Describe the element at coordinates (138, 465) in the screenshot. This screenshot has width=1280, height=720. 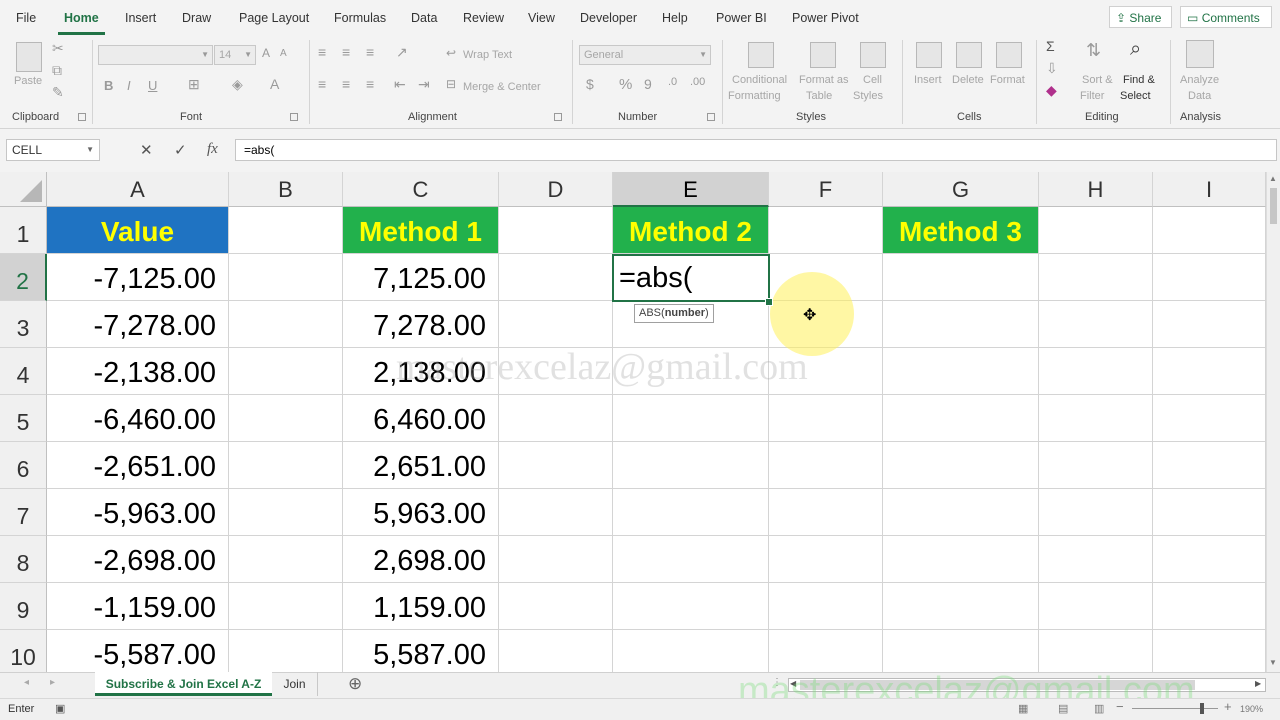
I see `value-cell: -2,651.00` at that location.